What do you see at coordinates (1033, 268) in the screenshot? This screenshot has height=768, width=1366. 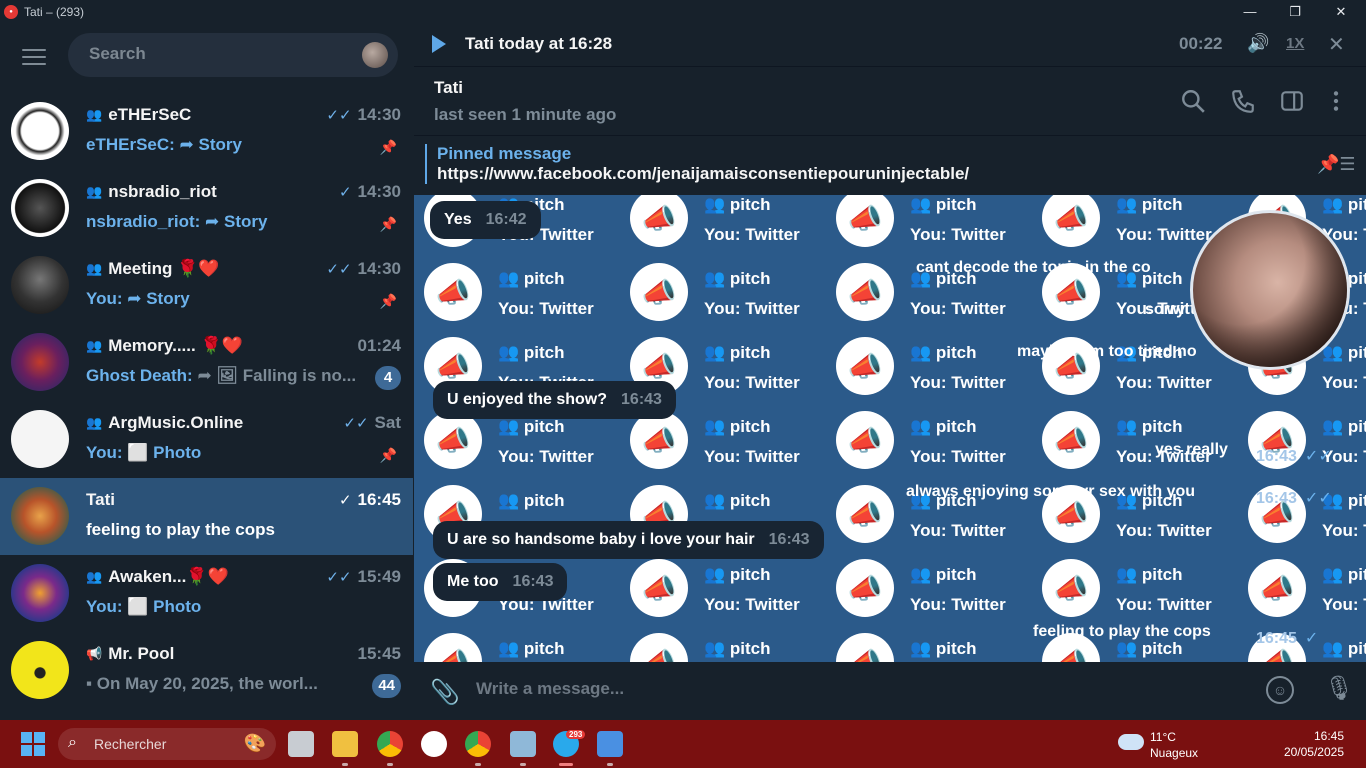 I see `message-text-out: cant decode the topic in the co` at bounding box center [1033, 268].